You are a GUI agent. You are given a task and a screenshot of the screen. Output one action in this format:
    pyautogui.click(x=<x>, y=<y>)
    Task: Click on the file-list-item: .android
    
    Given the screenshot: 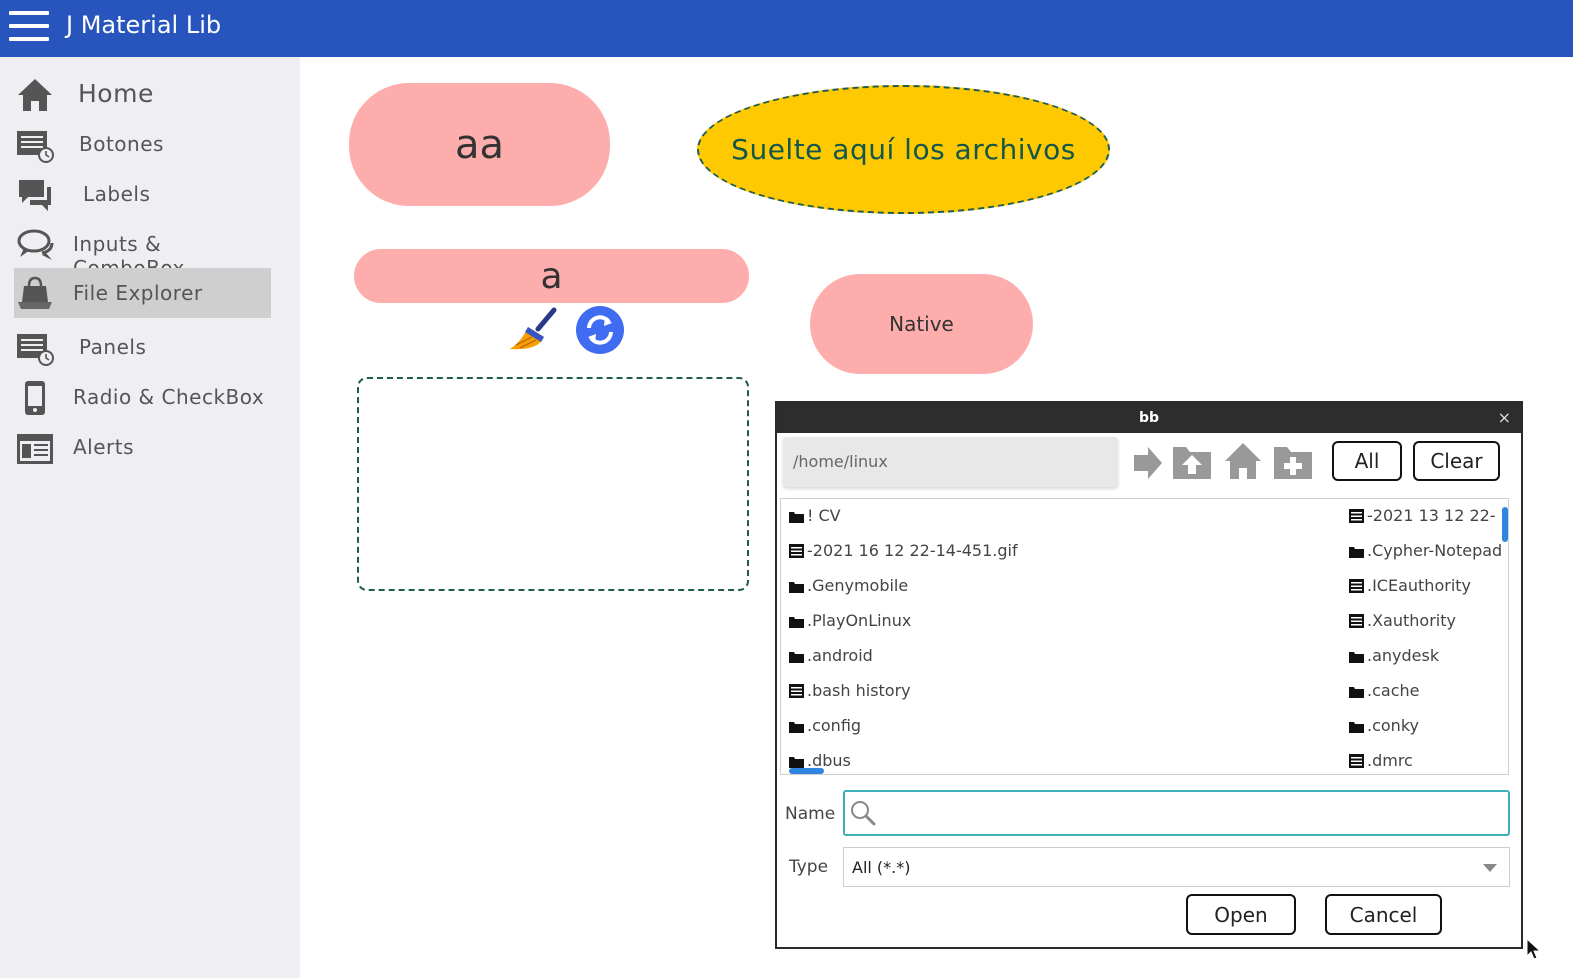 What is the action you would take?
    pyautogui.click(x=831, y=655)
    